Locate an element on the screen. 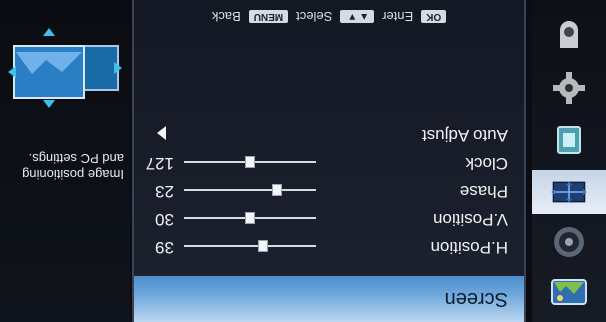 The width and height of the screenshot is (606, 322). menu-key-badge: MENU is located at coordinates (268, 17).